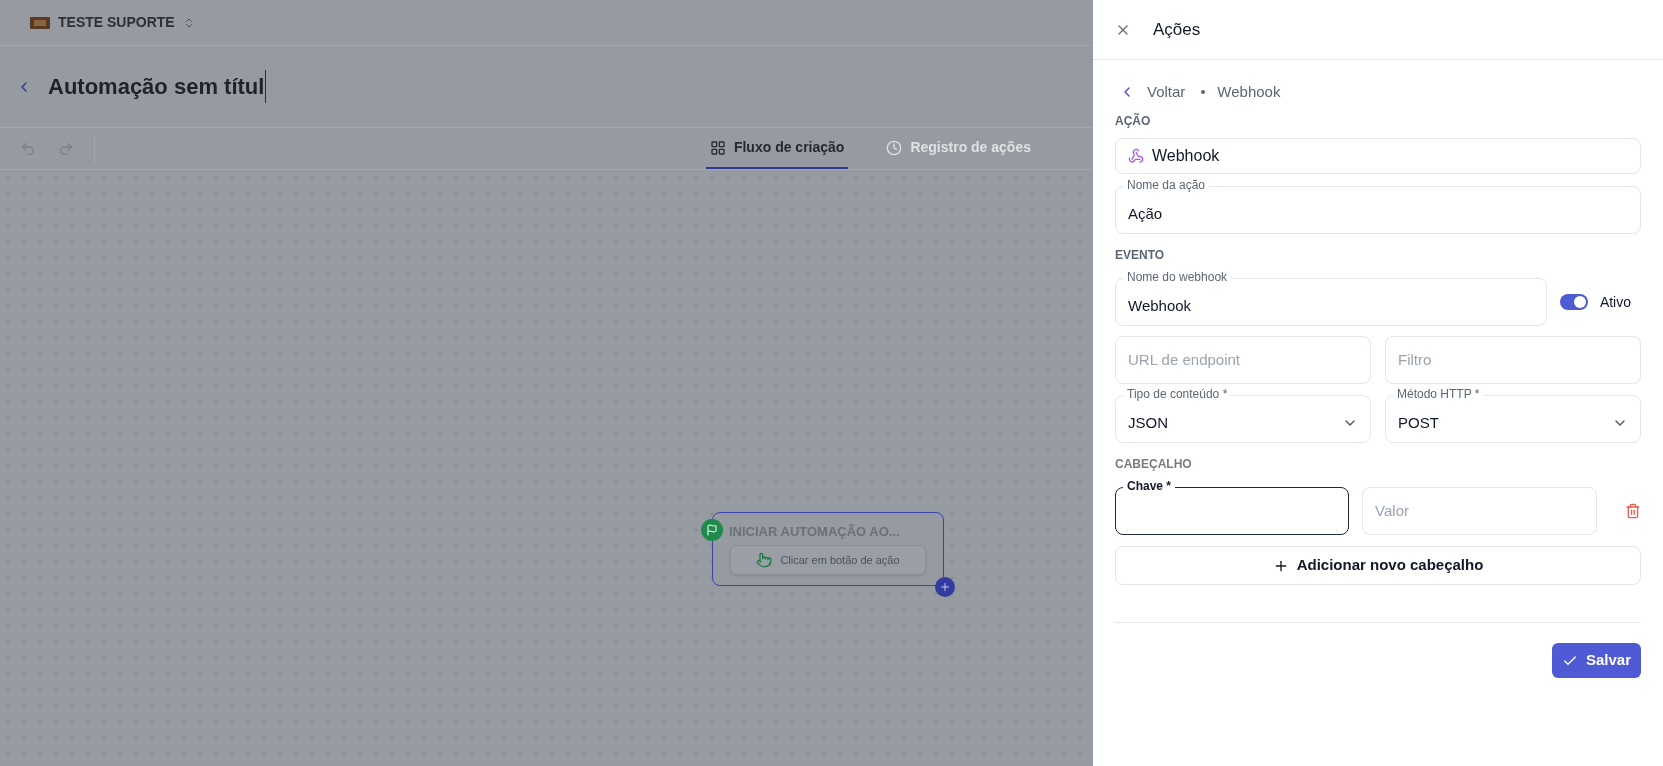 Image resolution: width=1663 pixels, height=766 pixels. What do you see at coordinates (945, 587) in the screenshot?
I see `add-step-icon` at bounding box center [945, 587].